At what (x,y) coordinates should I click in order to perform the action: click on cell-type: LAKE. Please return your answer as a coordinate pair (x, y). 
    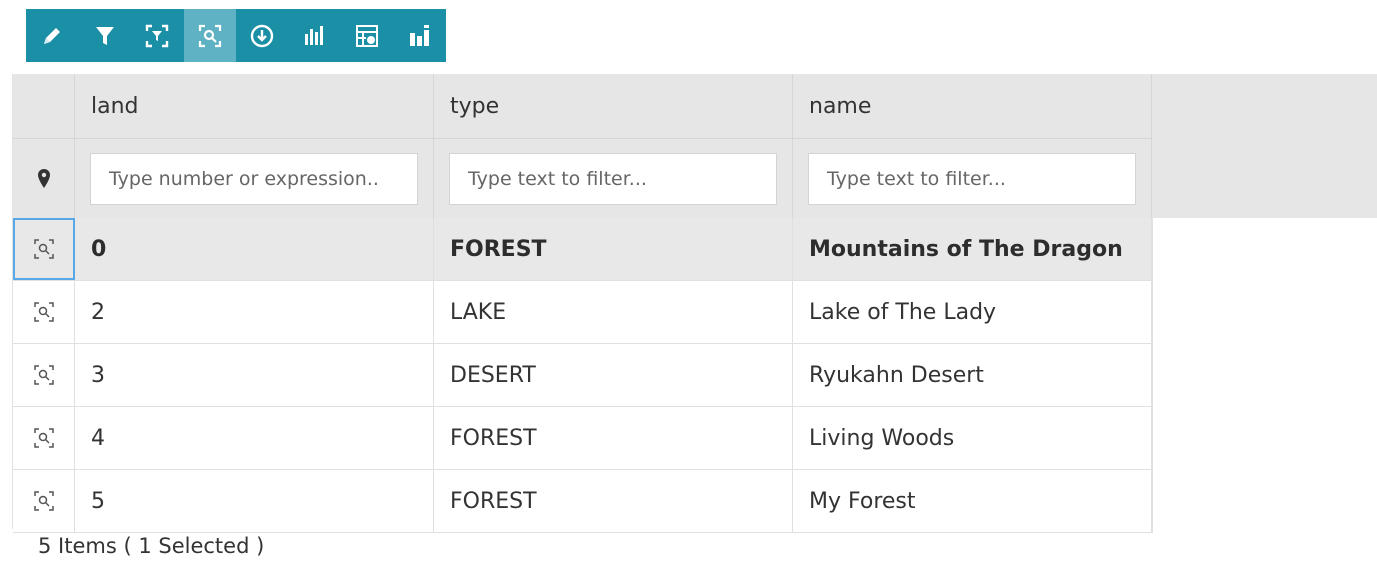
    Looking at the image, I should click on (613, 312).